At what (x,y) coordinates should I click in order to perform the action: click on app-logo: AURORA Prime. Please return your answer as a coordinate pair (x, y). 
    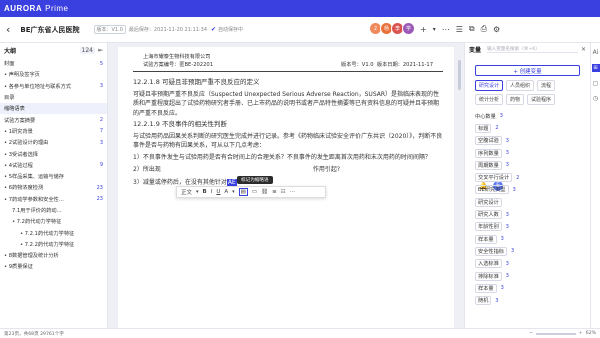
    Looking at the image, I should click on (36, 8).